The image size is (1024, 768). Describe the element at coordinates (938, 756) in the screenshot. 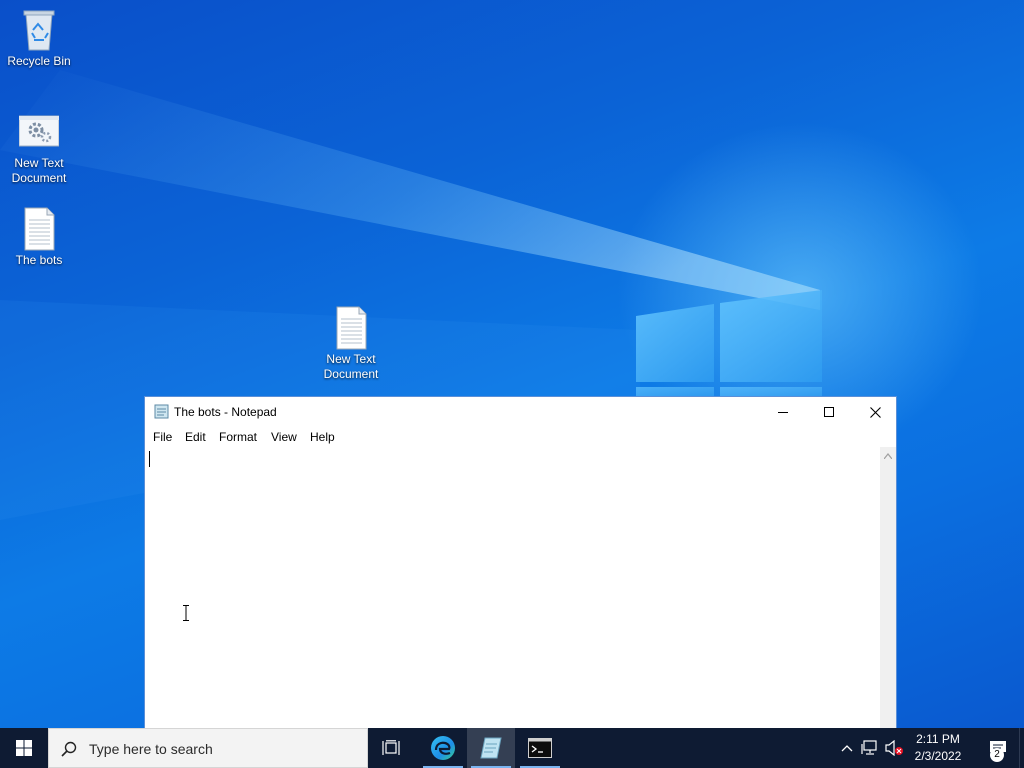

I see `clock-date: 2/3/2022` at that location.